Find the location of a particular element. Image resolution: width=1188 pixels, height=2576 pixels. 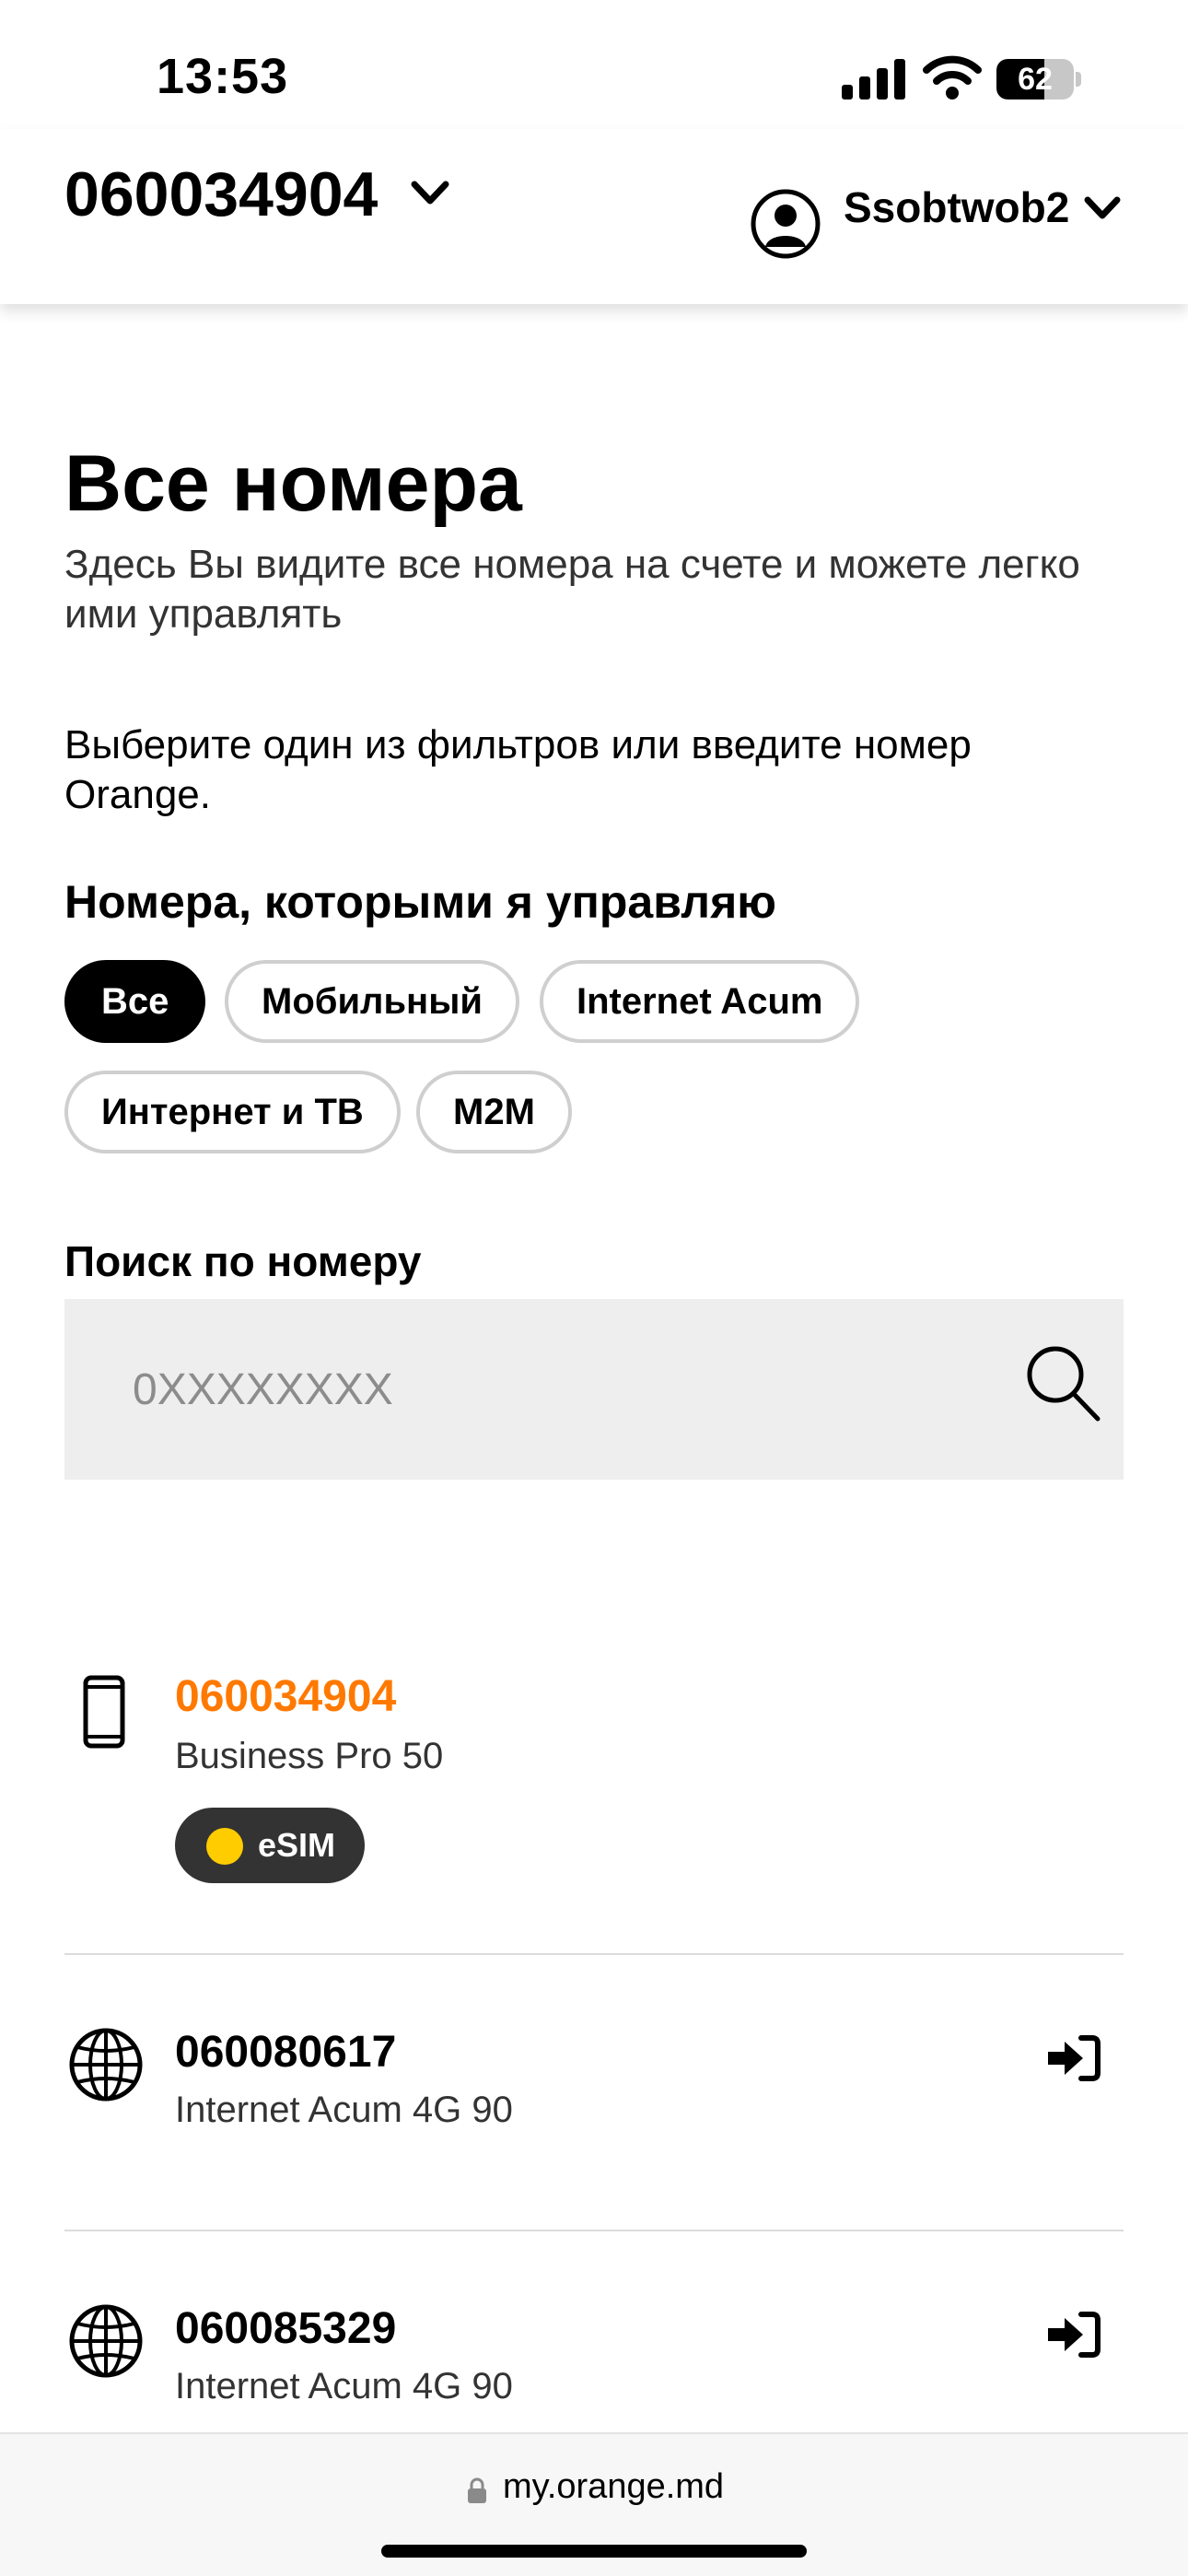

search-label: Поиск по номеру is located at coordinates (243, 1261).